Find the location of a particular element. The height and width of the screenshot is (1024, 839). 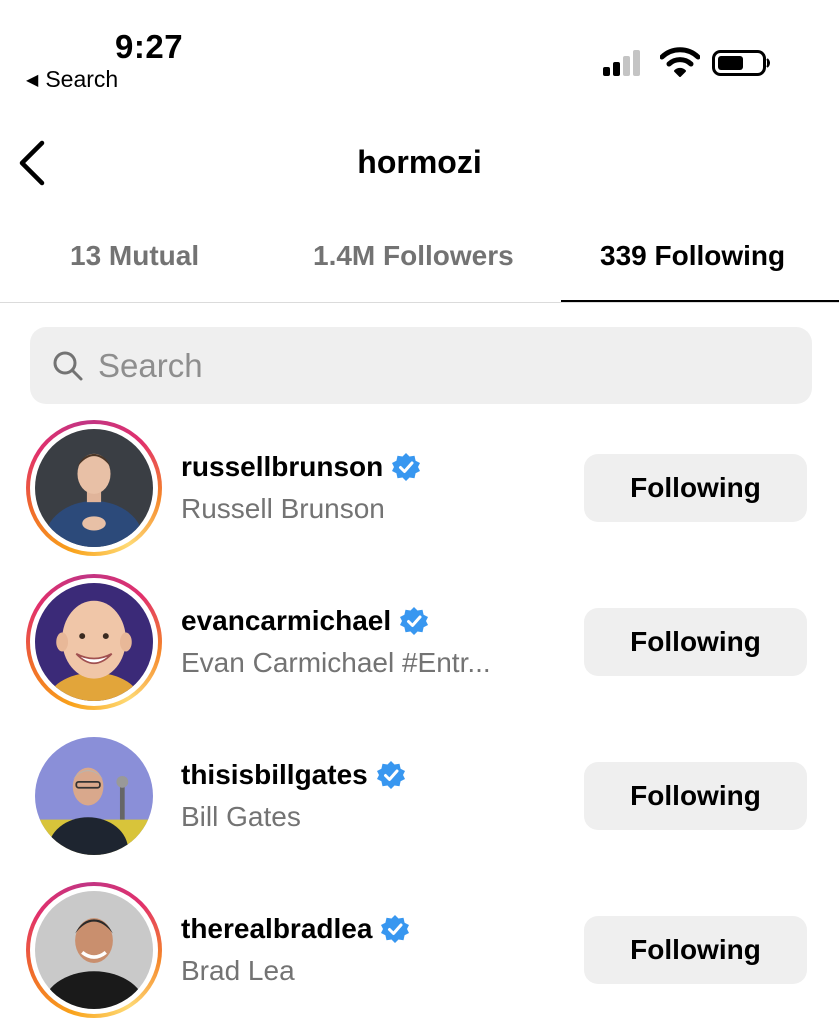

cellular-signal-icon is located at coordinates (625, 63).